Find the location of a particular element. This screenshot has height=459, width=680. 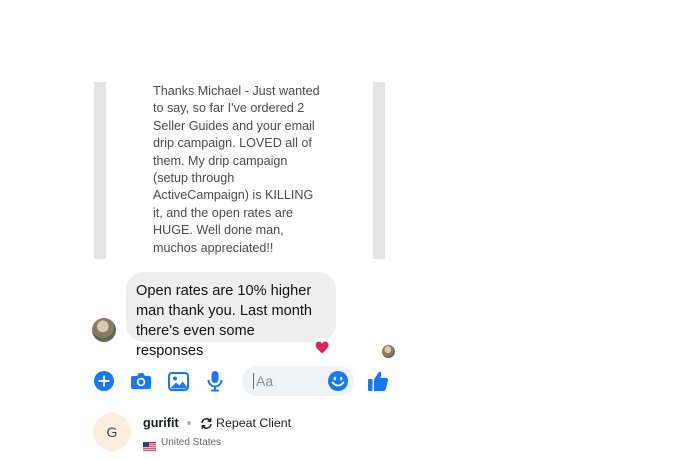

thumbs-up-icon is located at coordinates (378, 381).